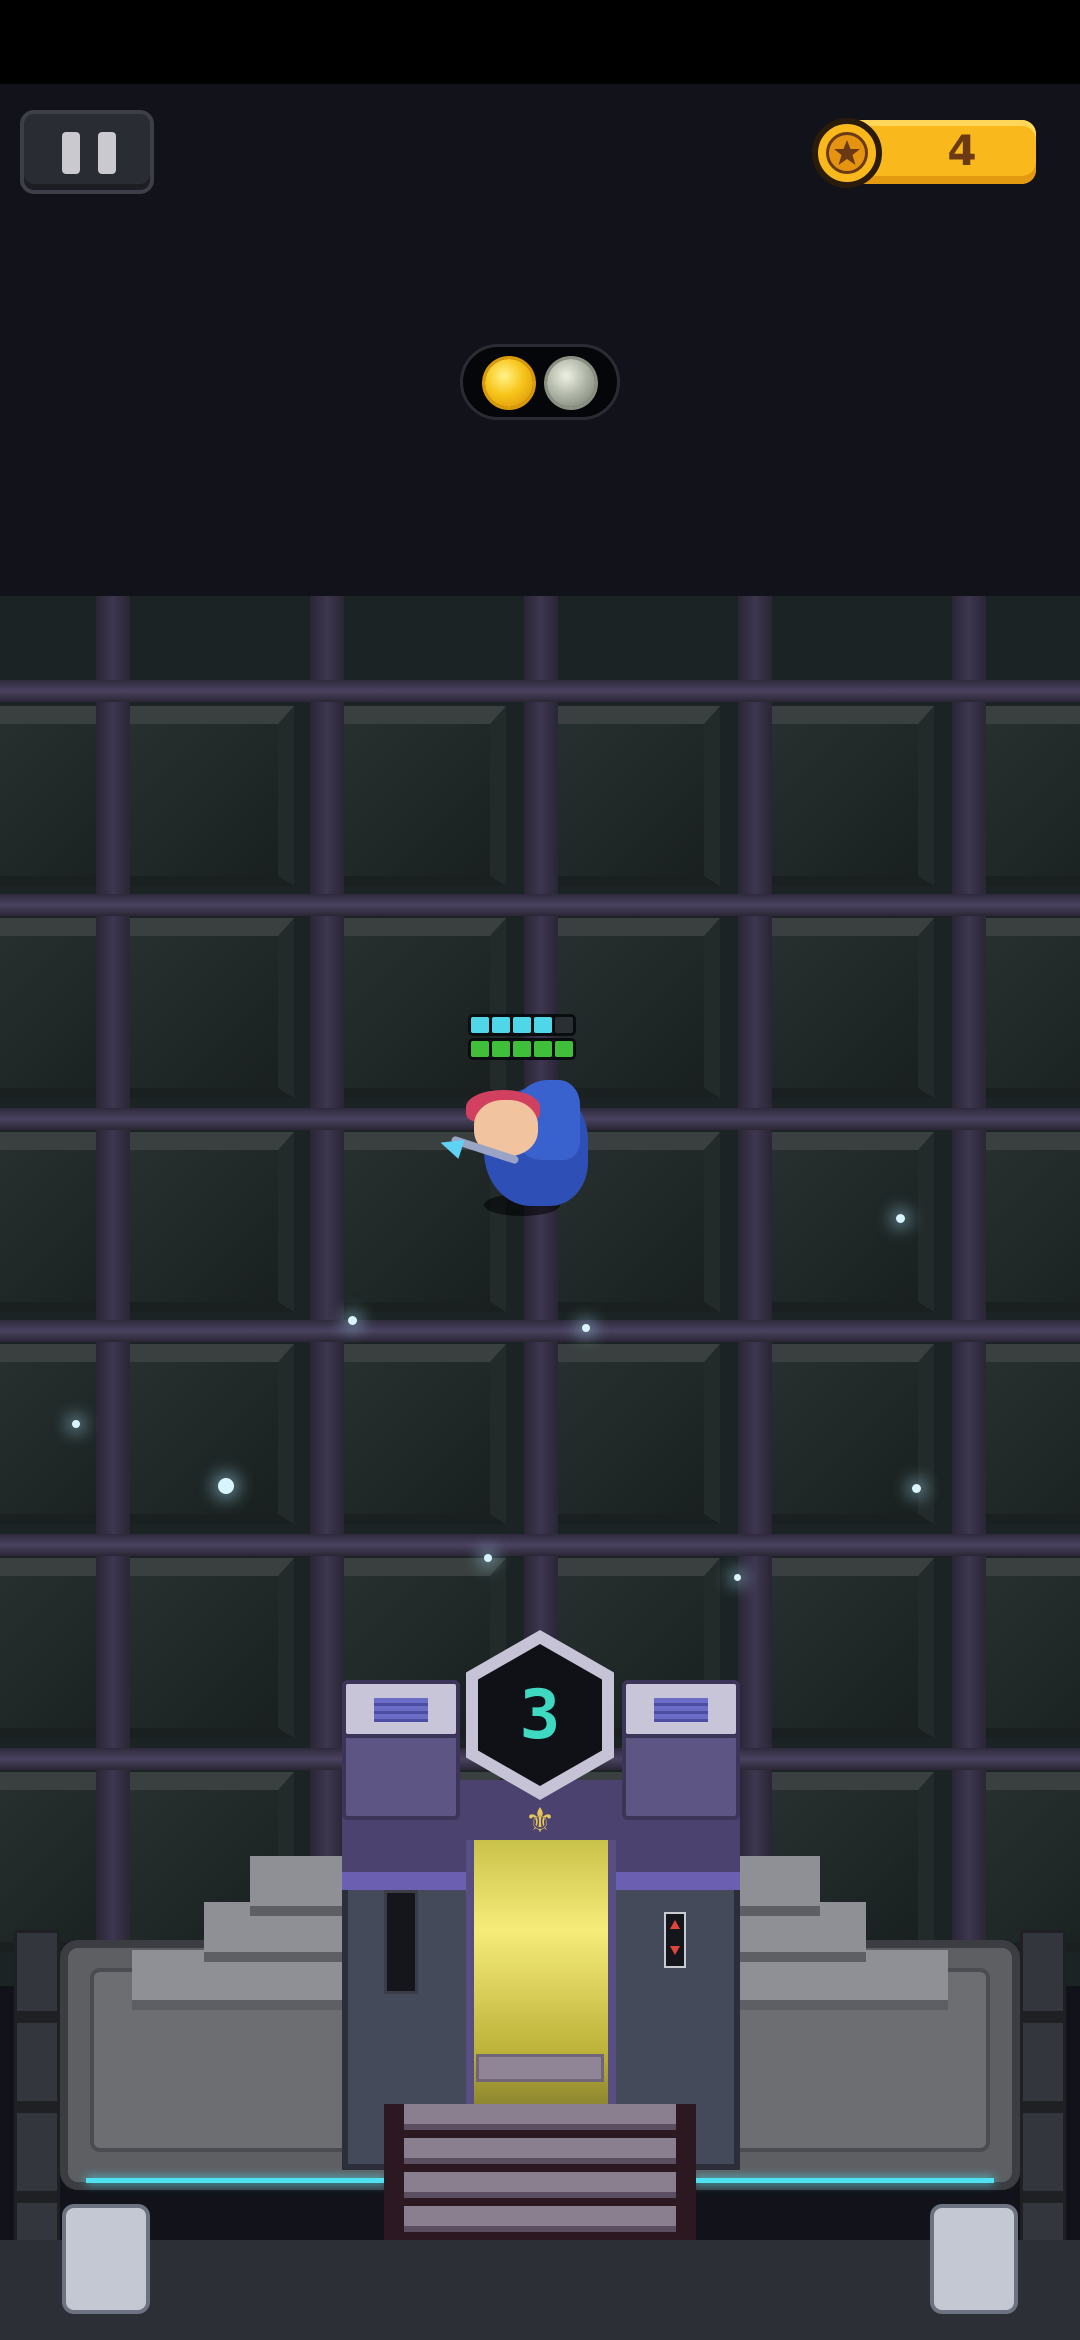  I want to click on hero-health-bar, so click(522, 1049).